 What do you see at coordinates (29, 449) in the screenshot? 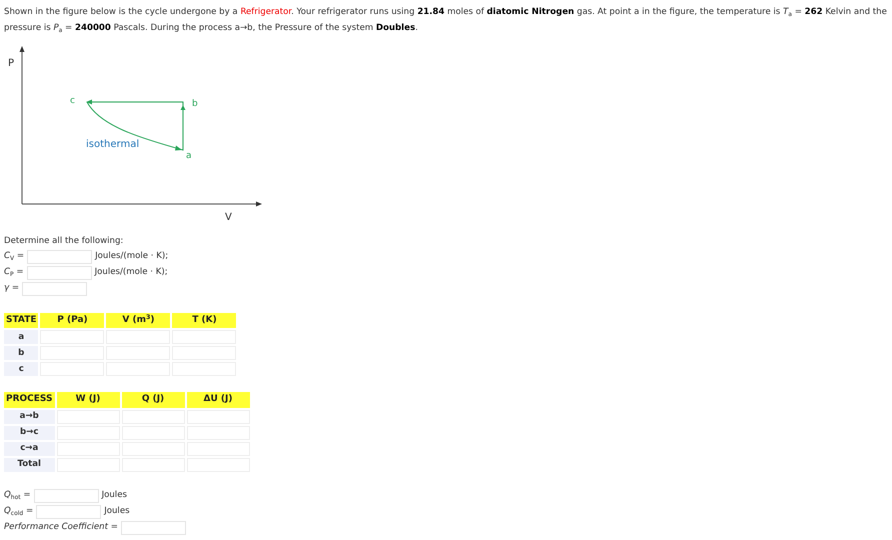
I see `row-label: c→a` at bounding box center [29, 449].